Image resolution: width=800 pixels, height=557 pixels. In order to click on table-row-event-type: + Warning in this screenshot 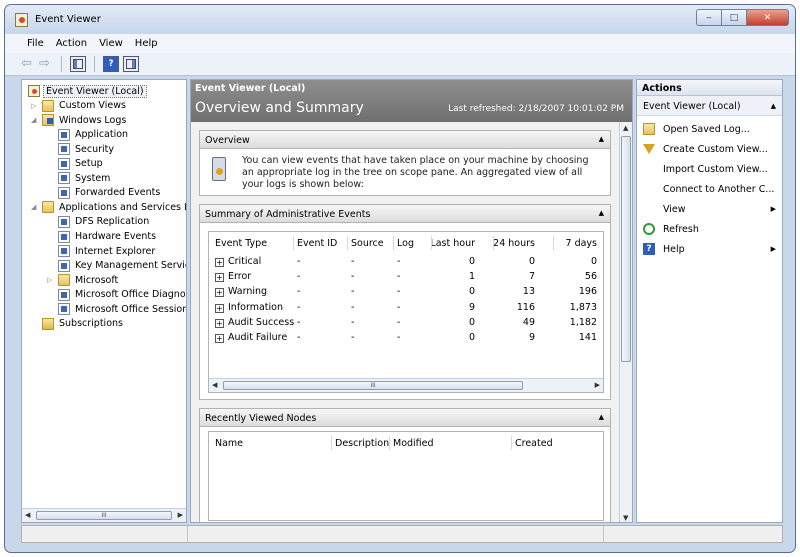, I will do `click(241, 292)`.